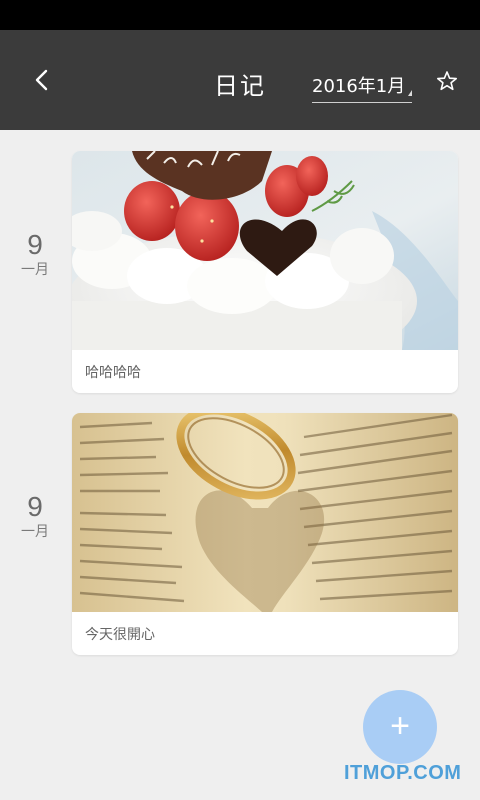 The width and height of the screenshot is (480, 800). I want to click on watermark: ITMOP.COM, so click(403, 773).